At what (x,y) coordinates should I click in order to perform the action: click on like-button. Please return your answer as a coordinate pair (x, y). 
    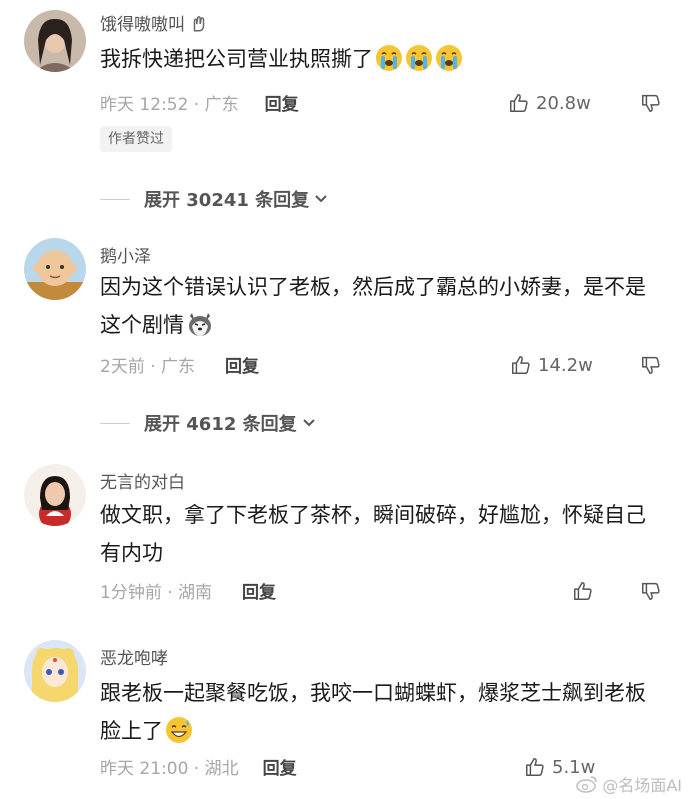
    Looking at the image, I should click on (586, 591).